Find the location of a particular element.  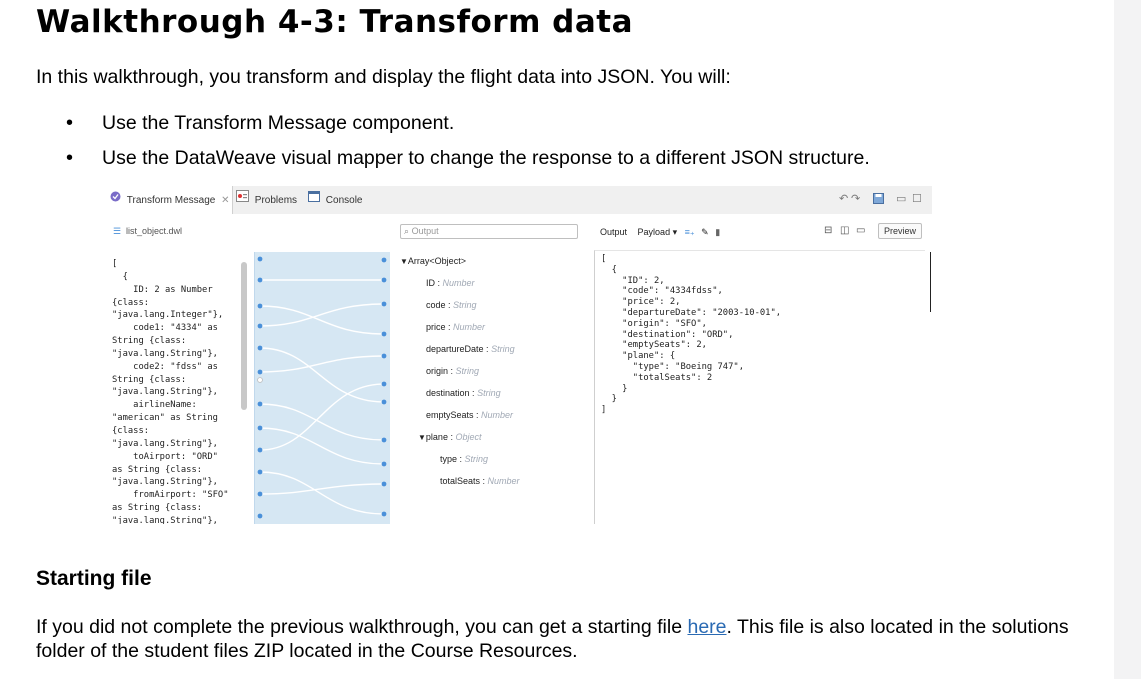

tree-child-field: type : String is located at coordinates (464, 459).